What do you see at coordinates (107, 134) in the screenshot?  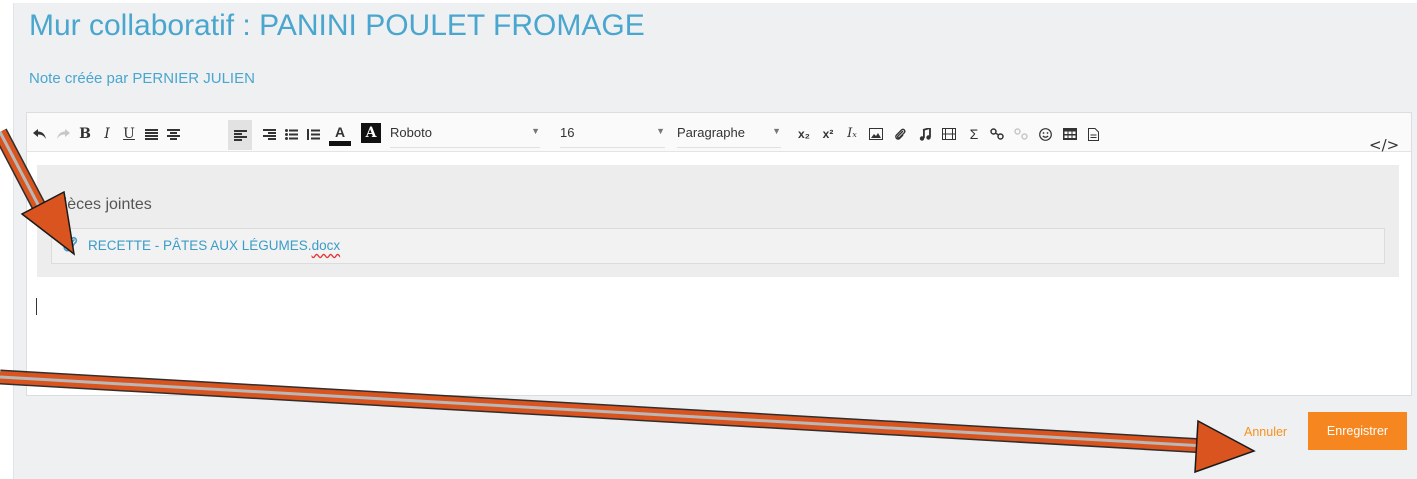 I see `italic-button: I` at bounding box center [107, 134].